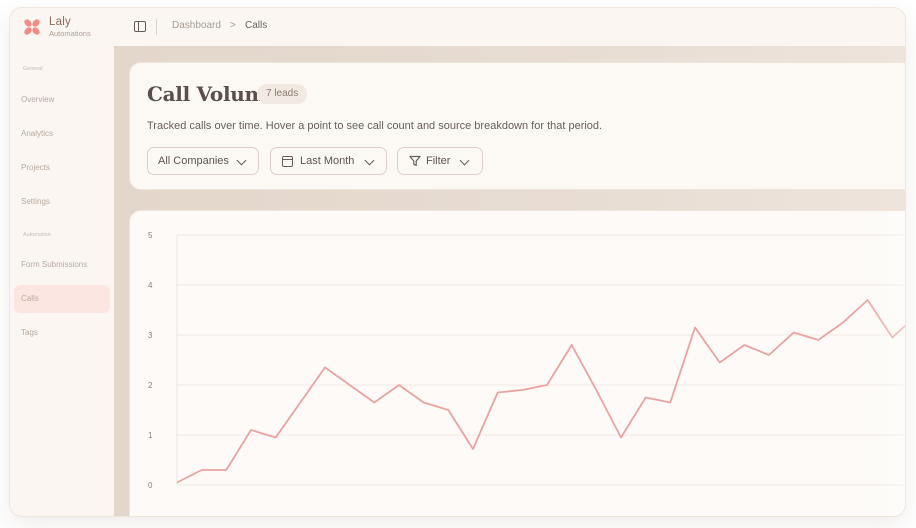 The height and width of the screenshot is (528, 916). I want to click on brand-subtitle: Automations, so click(70, 33).